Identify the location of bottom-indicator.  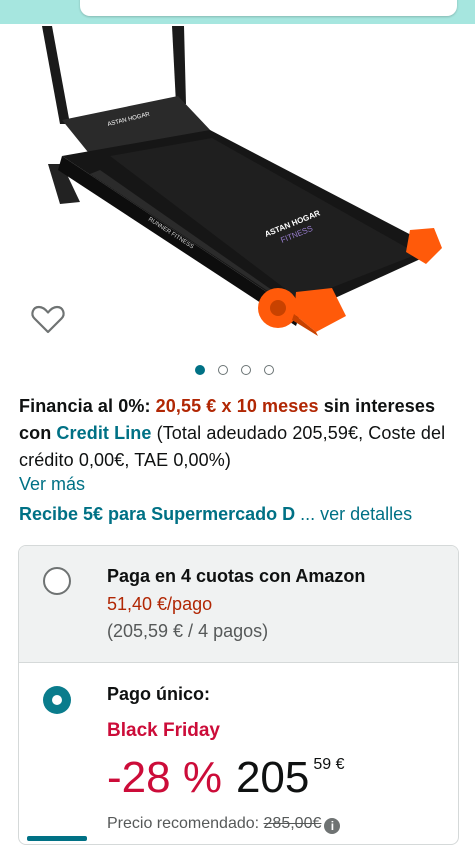
(57, 838).